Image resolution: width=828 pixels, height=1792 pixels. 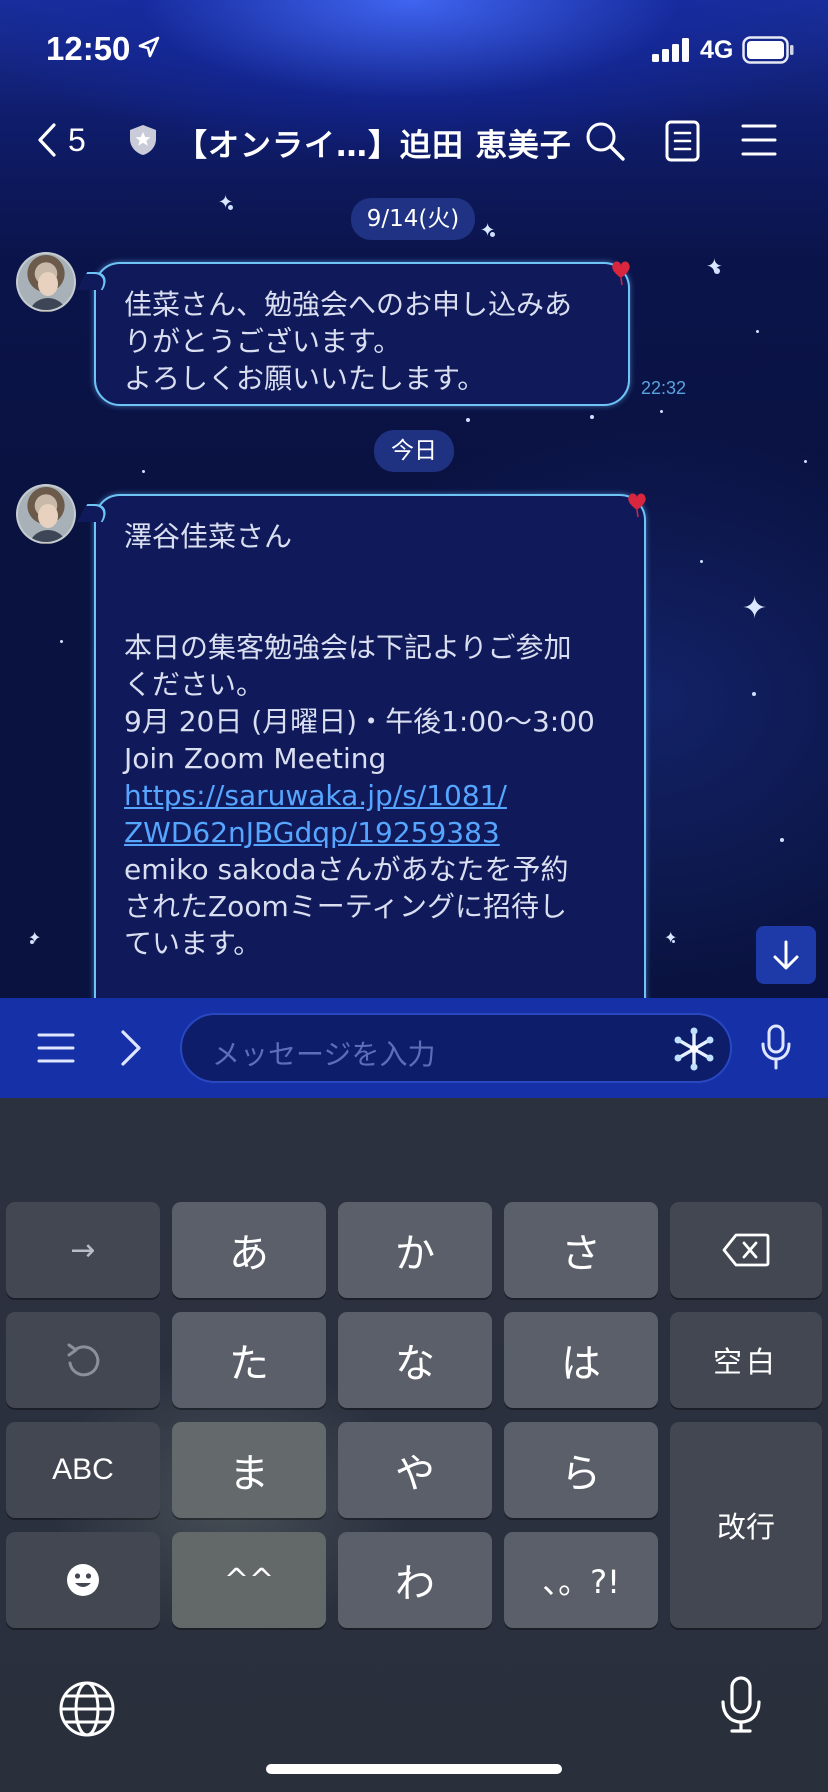 I want to click on key-label: 改行, so click(x=745, y=1527).